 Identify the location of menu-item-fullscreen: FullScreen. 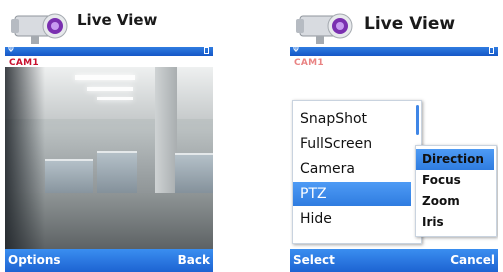
(352, 144).